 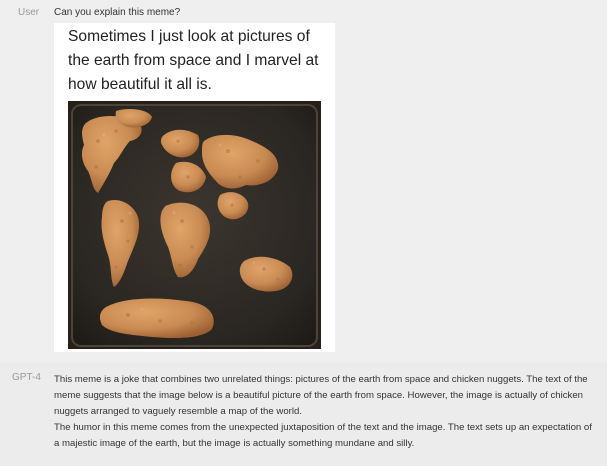 What do you see at coordinates (26, 377) in the screenshot?
I see `assistant-speaker-label: GPT-4` at bounding box center [26, 377].